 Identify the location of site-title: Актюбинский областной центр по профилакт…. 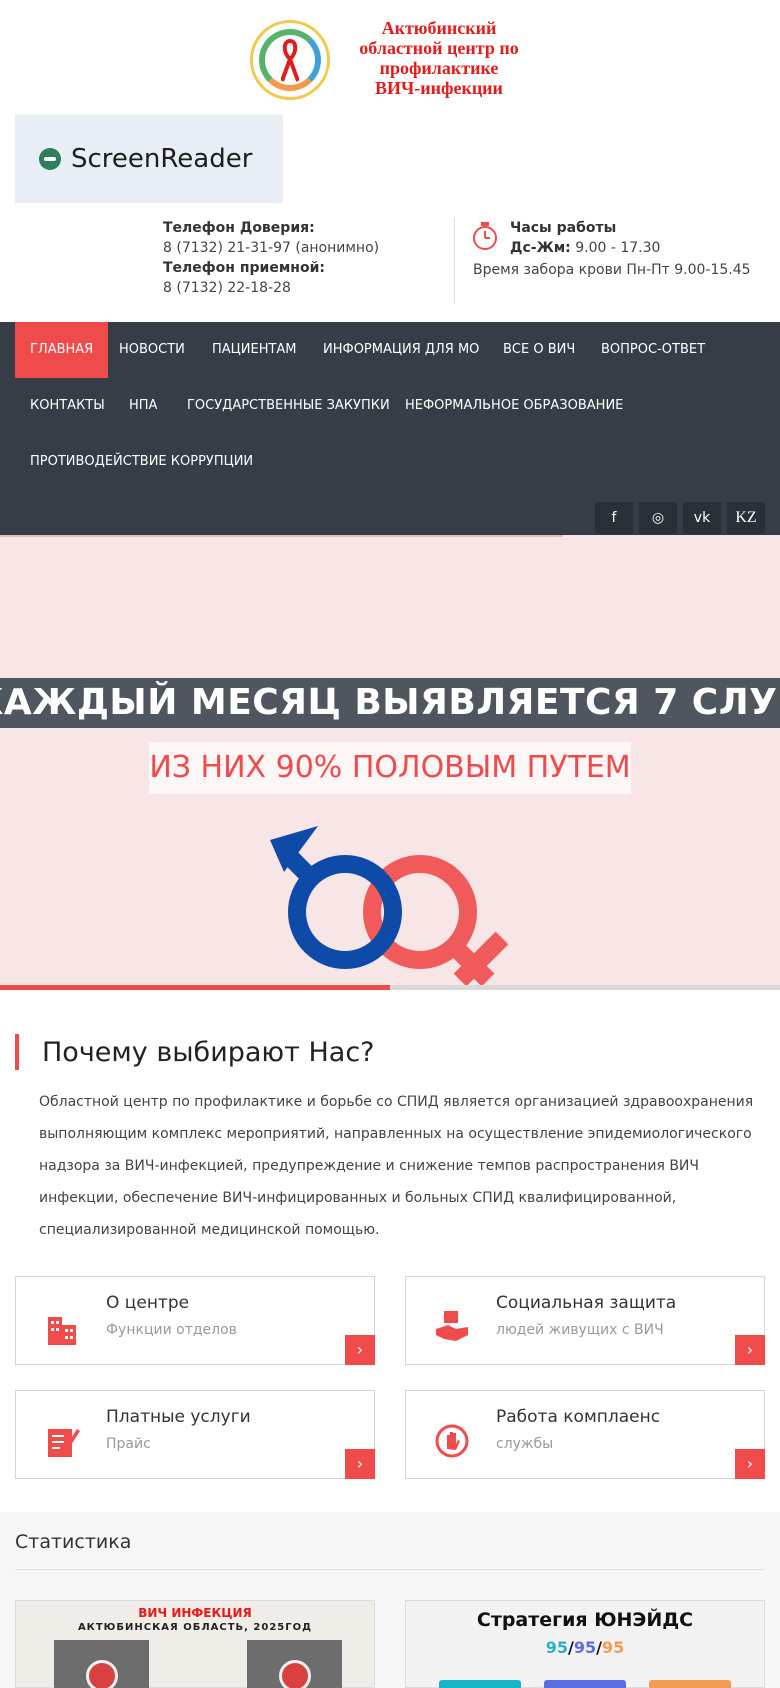
(439, 58).